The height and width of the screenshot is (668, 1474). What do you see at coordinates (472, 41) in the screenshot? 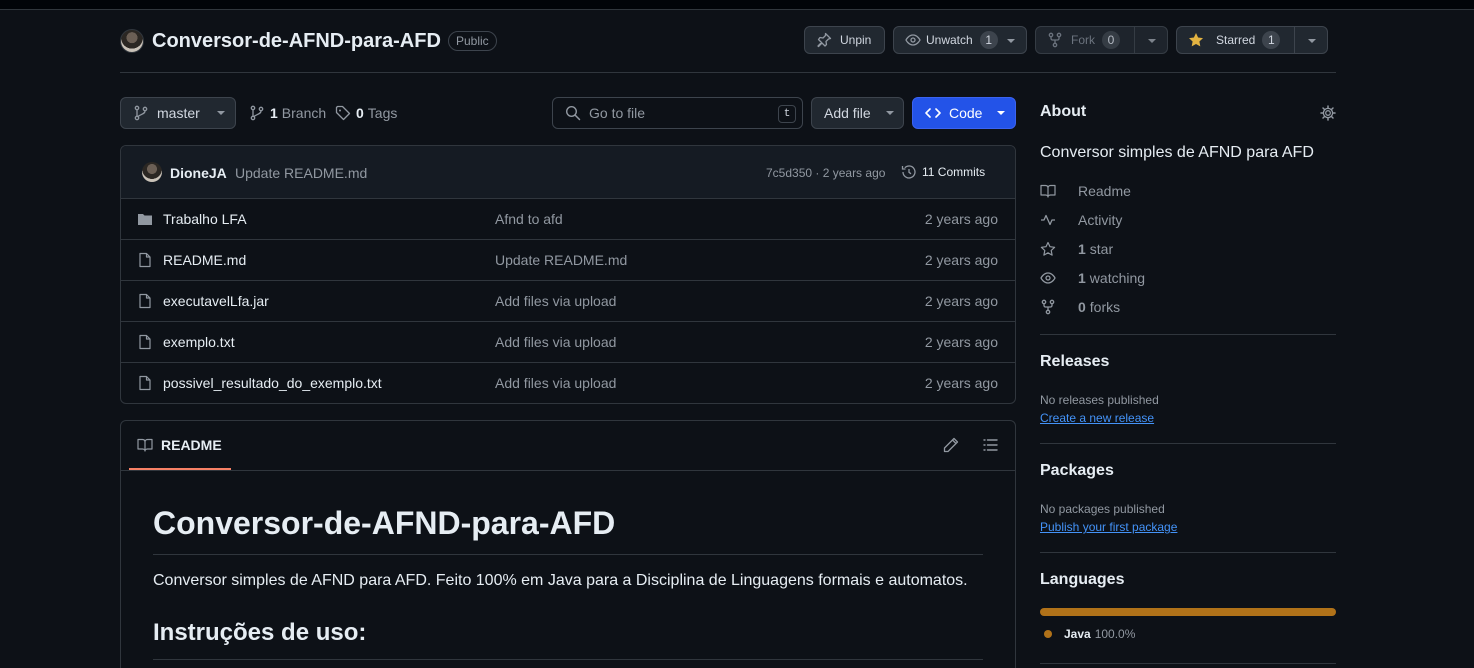
I see `visibility-badge: Public` at bounding box center [472, 41].